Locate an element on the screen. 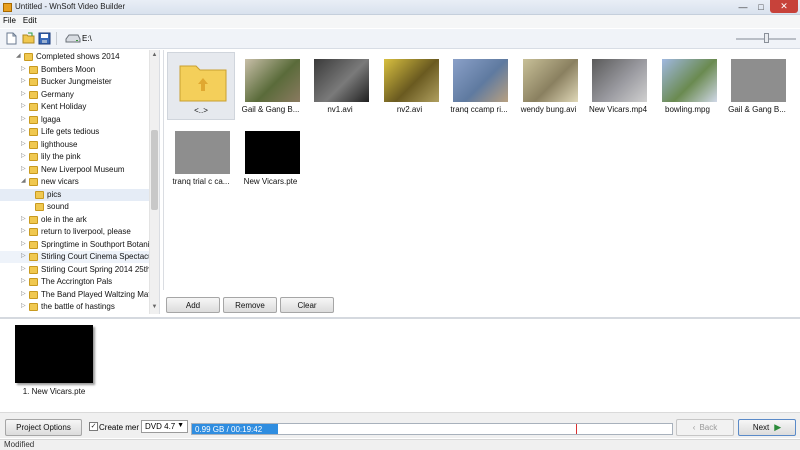 This screenshot has height=450, width=800. tree-item-label: ole in the ark is located at coordinates (64, 219).